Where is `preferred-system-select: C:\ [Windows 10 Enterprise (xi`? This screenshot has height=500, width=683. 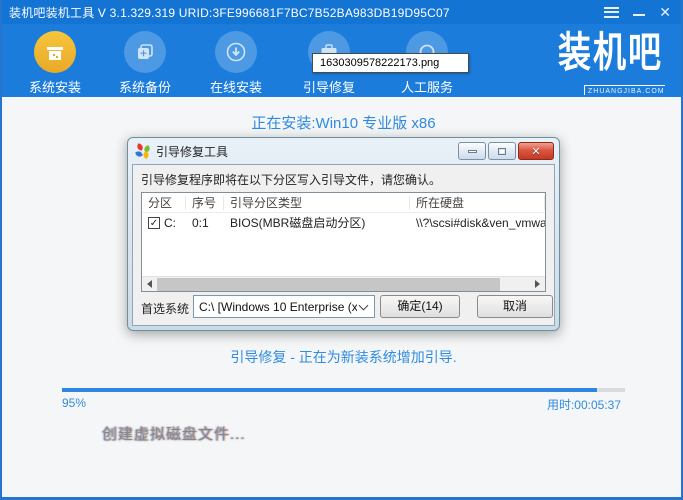
preferred-system-select: C:\ [Windows 10 Enterprise (xi is located at coordinates (284, 306).